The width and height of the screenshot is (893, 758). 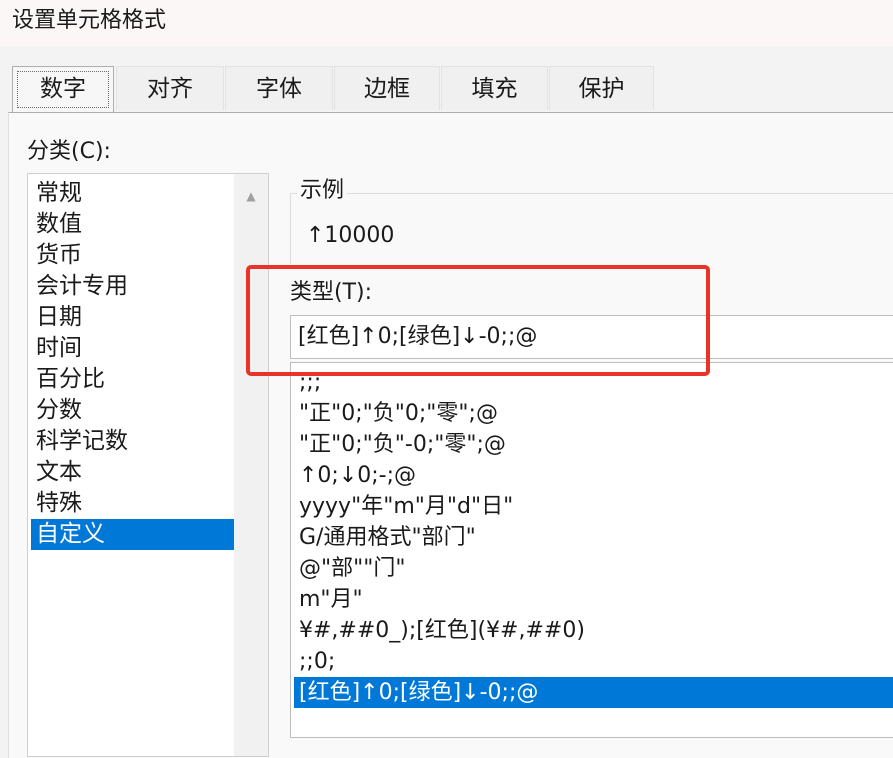 What do you see at coordinates (132, 472) in the screenshot?
I see `category-item: 文本` at bounding box center [132, 472].